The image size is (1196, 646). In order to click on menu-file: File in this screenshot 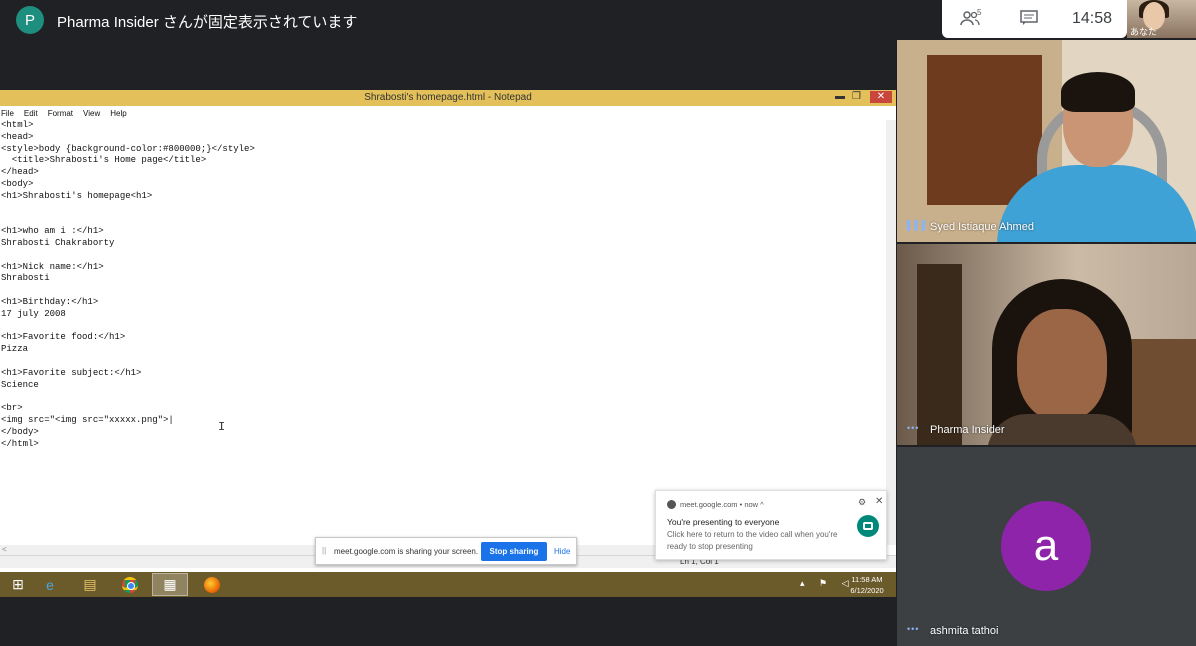, I will do `click(7, 113)`.